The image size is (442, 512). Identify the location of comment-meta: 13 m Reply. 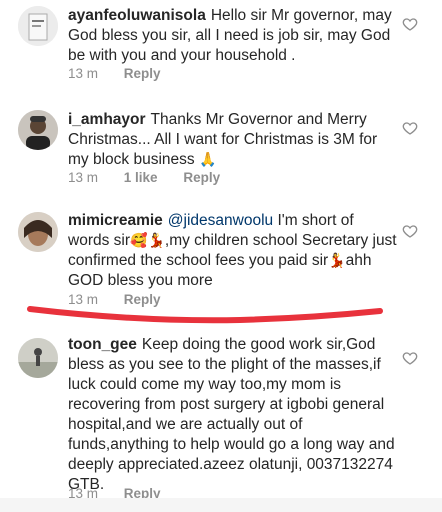
(125, 73).